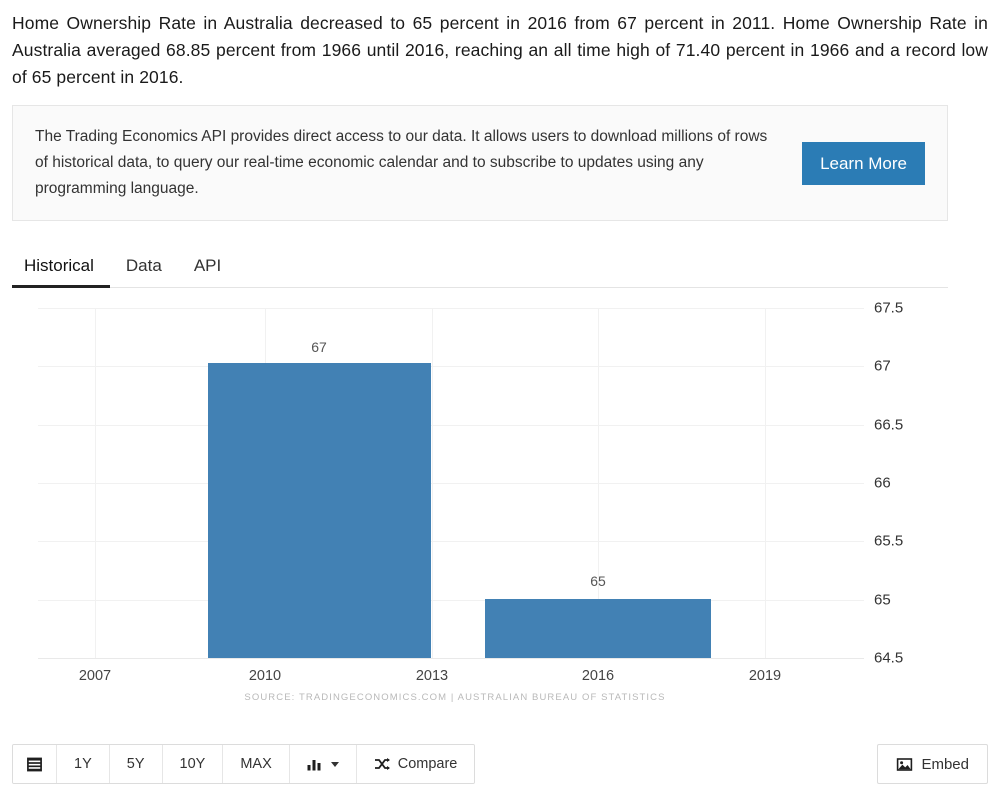 The width and height of the screenshot is (1000, 802). I want to click on learn-more-button: Learn More, so click(863, 163).